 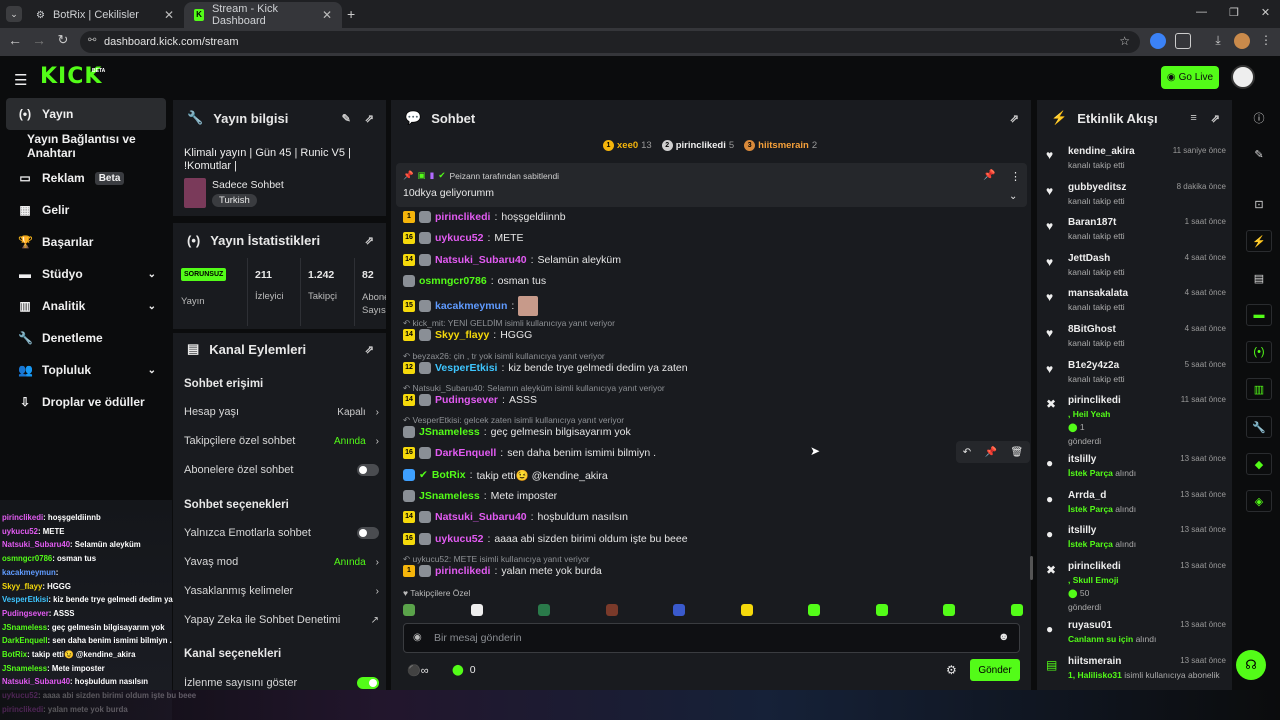 What do you see at coordinates (462, 217) in the screenshot?
I see `chat-username: pirinclikedi` at bounding box center [462, 217].